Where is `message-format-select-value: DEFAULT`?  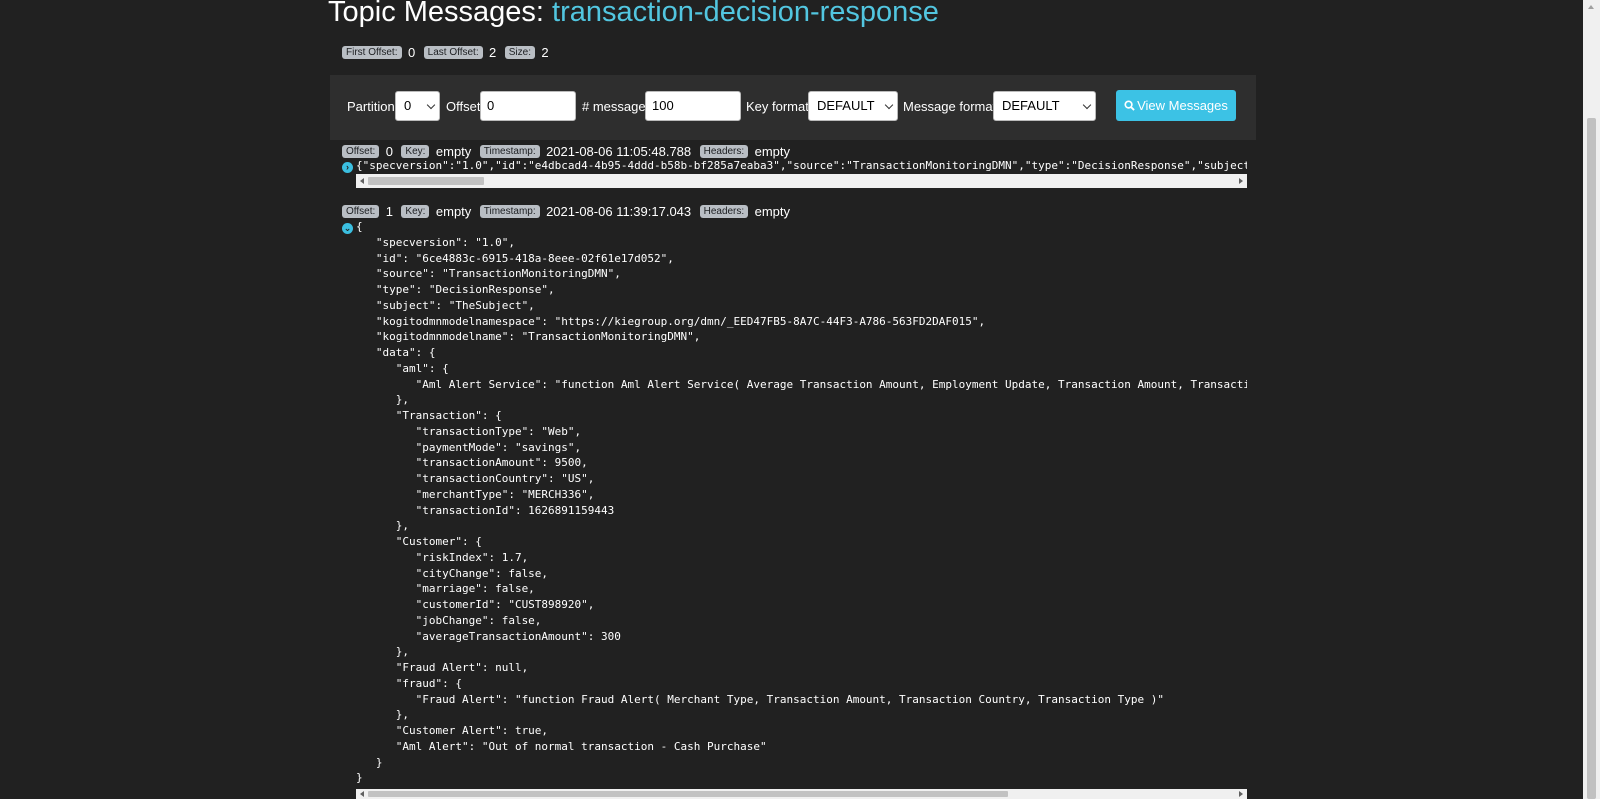 message-format-select-value: DEFAULT is located at coordinates (1031, 105).